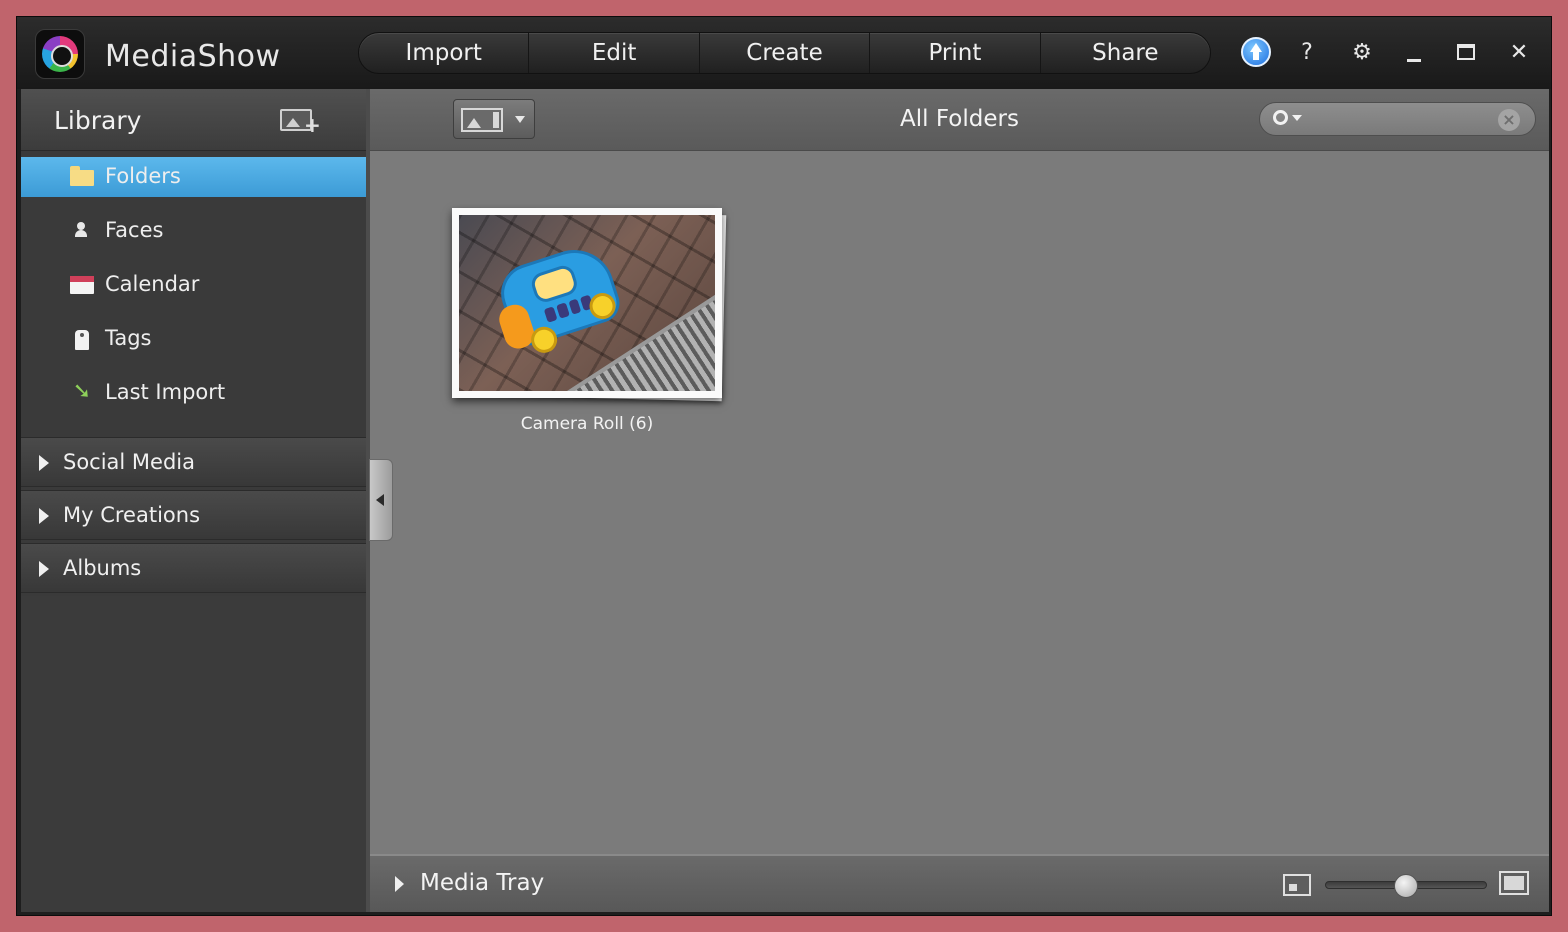 Image resolution: width=1568 pixels, height=932 pixels. I want to click on section-social-media: Social Media, so click(193, 462).